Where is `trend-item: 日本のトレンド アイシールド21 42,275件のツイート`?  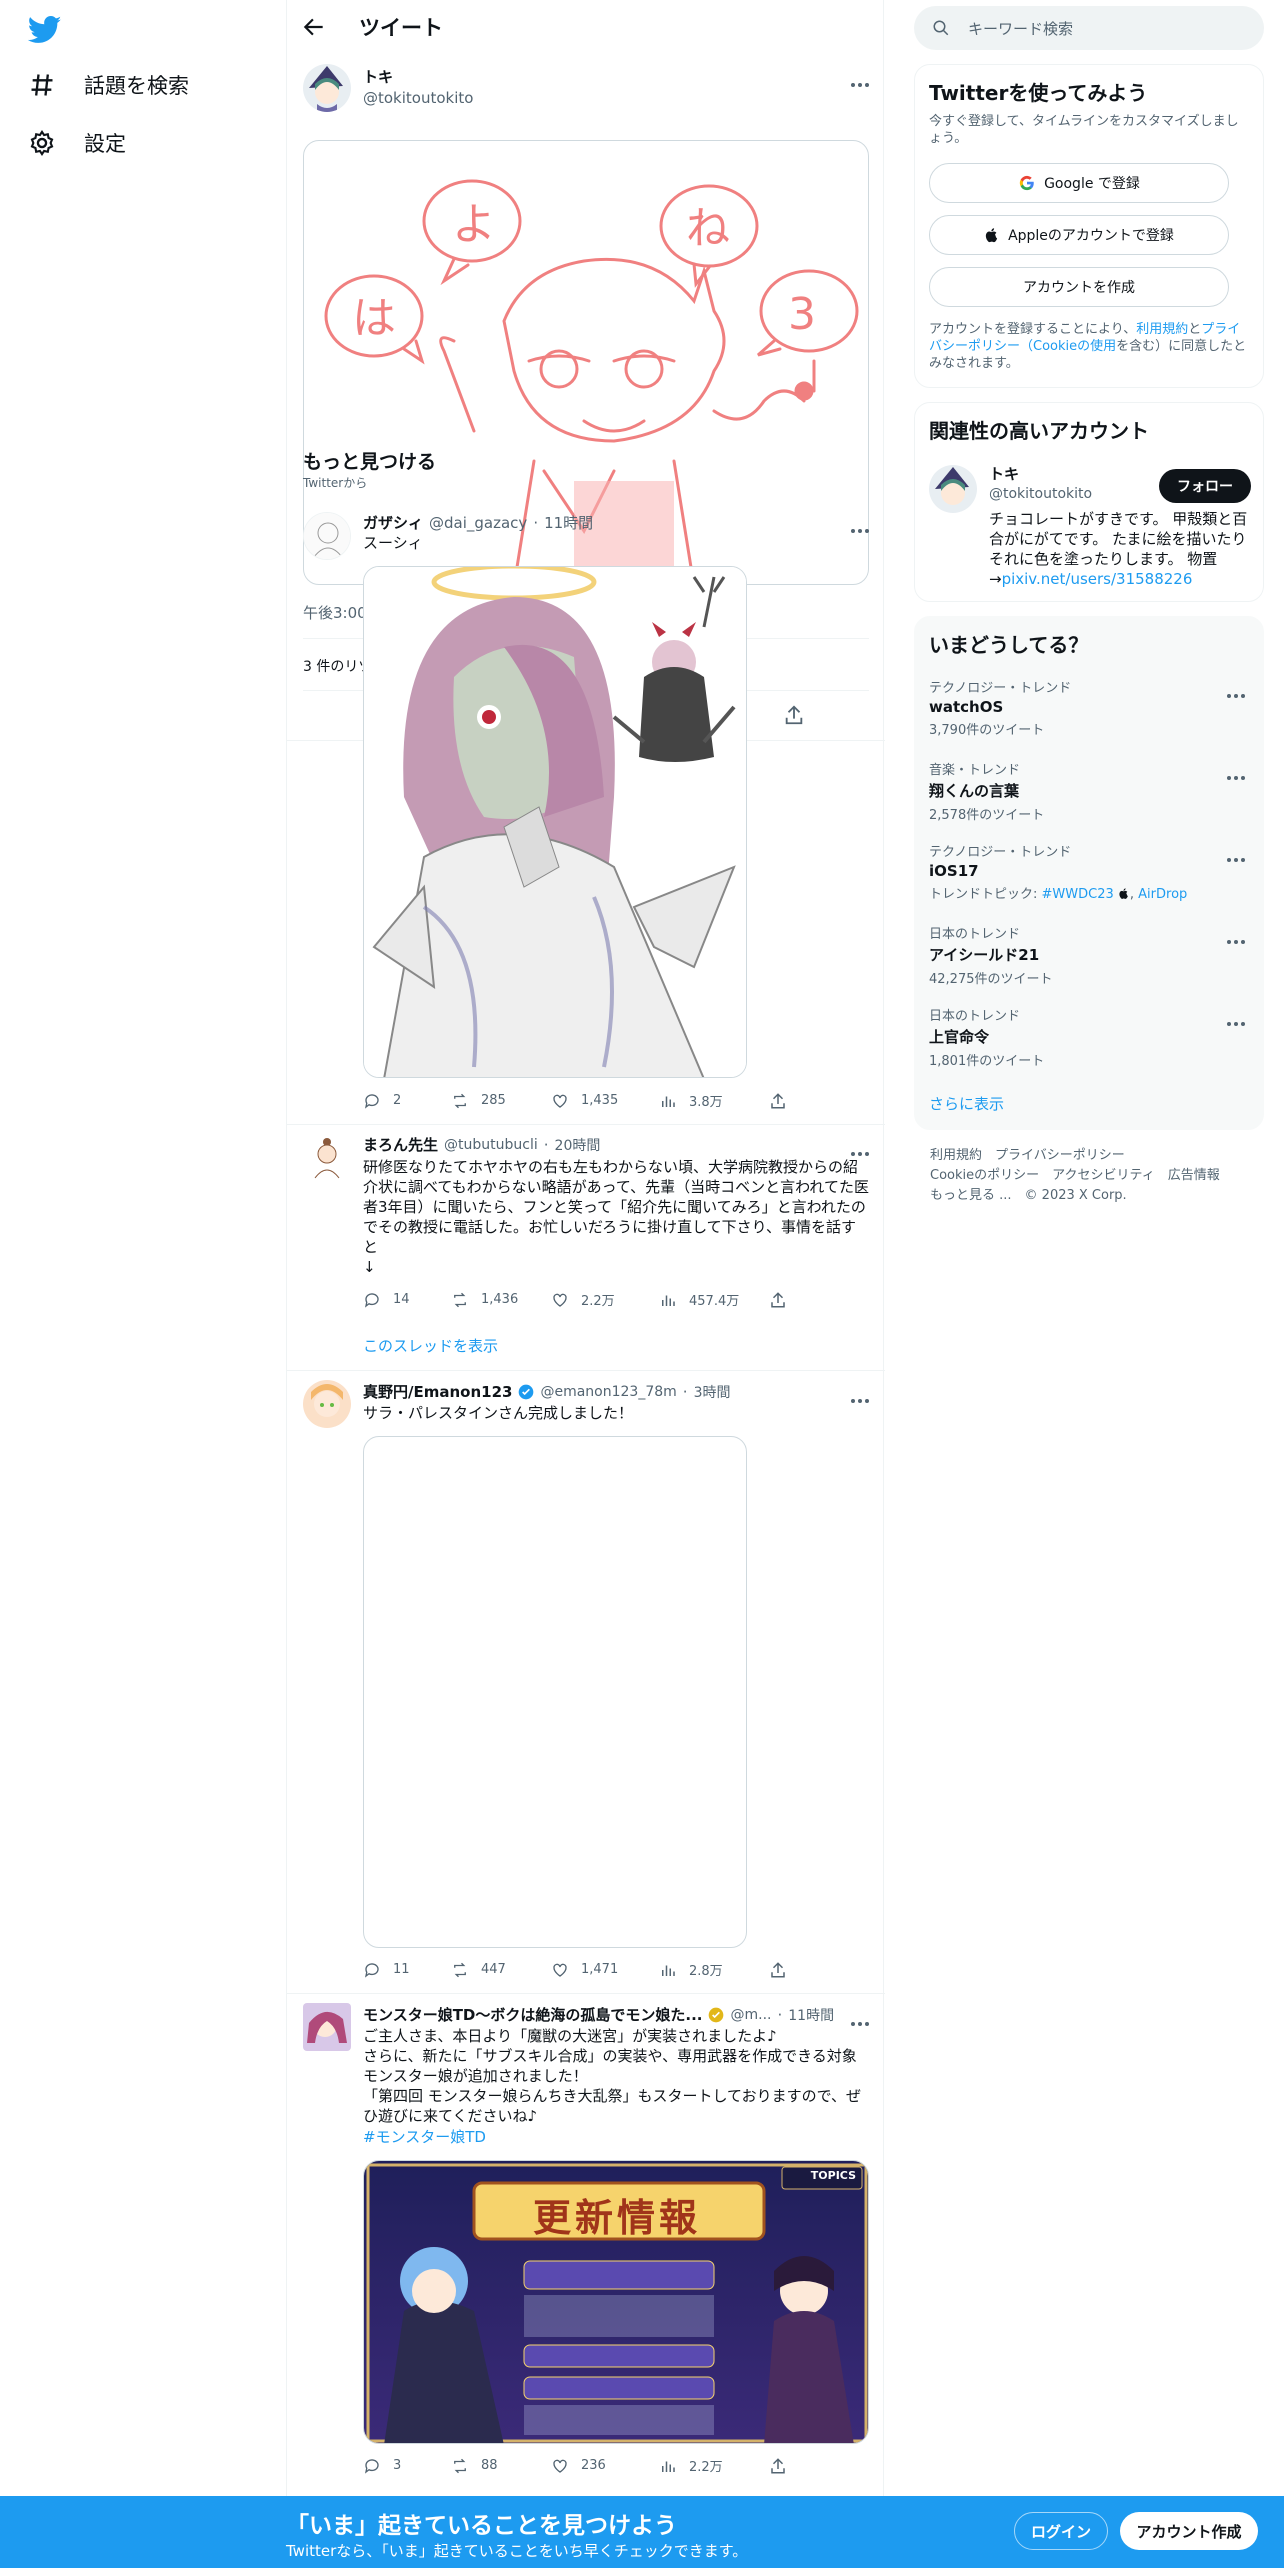 trend-item: 日本のトレンド アイシールド21 42,275件のツイート is located at coordinates (1089, 955).